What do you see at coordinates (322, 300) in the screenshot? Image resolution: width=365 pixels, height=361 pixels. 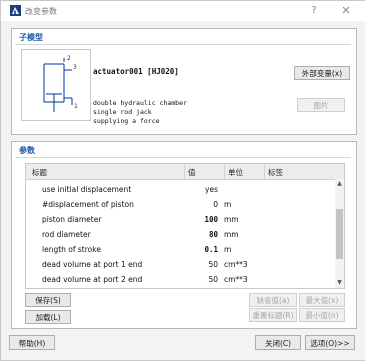 I see `max-value-button: 最大值(x)` at bounding box center [322, 300].